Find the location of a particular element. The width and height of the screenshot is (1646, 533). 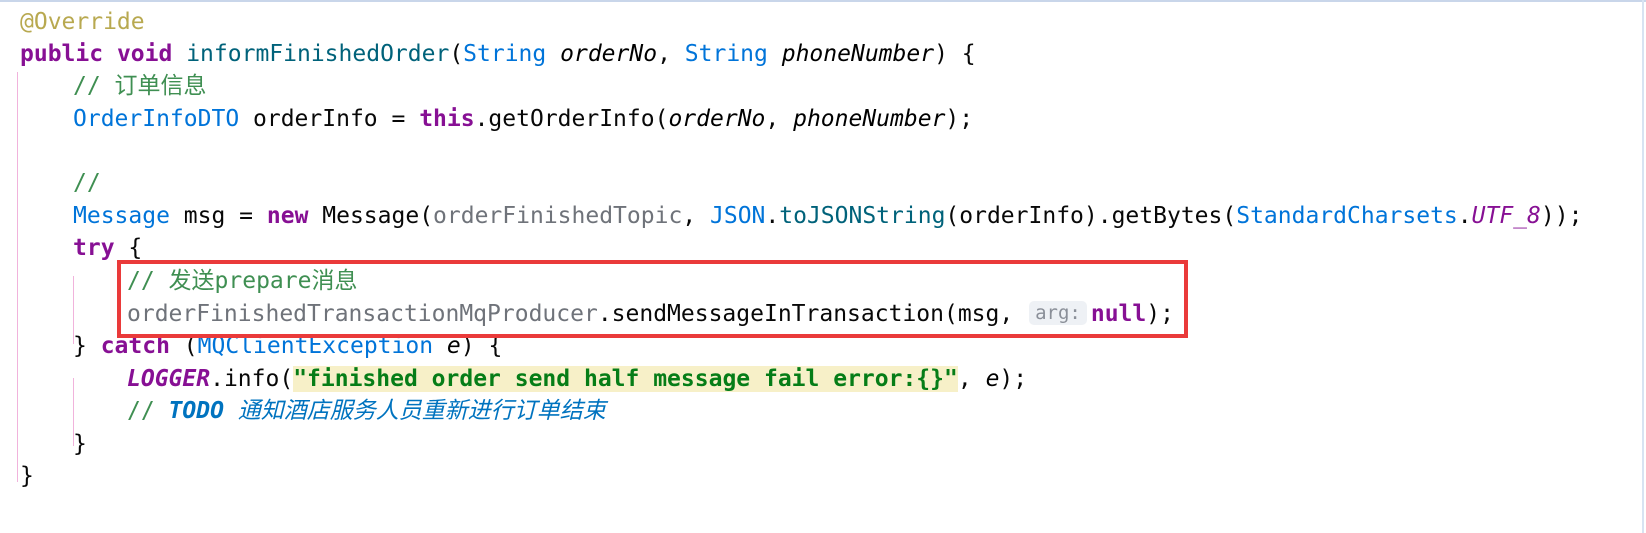

param-hint-arg: arg: is located at coordinates (1058, 313).